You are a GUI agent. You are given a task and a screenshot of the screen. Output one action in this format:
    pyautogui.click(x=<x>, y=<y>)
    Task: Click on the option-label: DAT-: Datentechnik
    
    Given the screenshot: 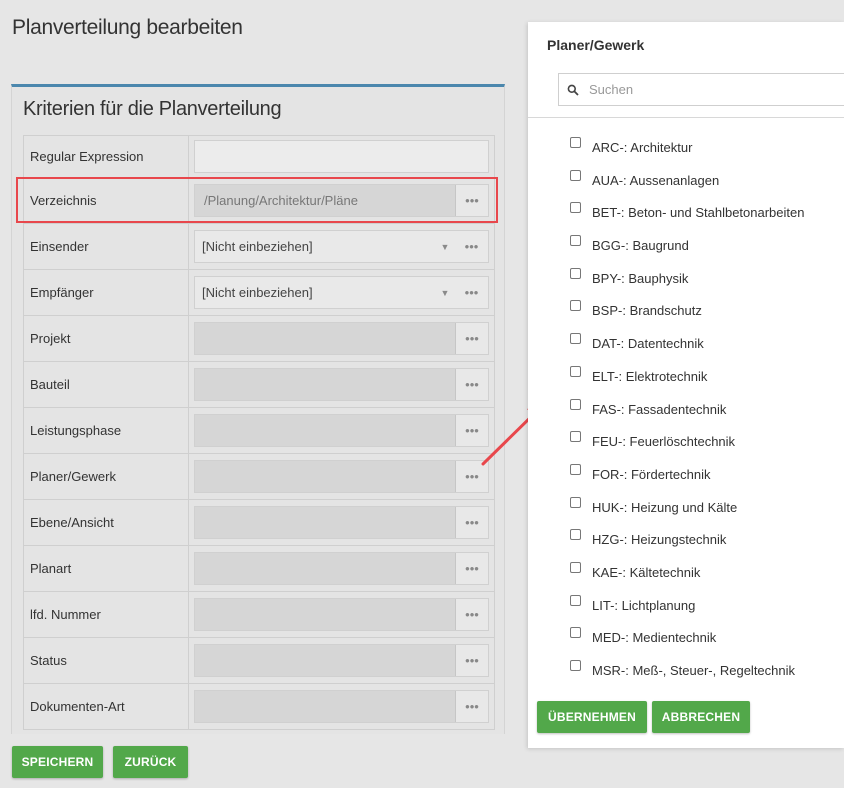 What is the action you would take?
    pyautogui.click(x=648, y=344)
    